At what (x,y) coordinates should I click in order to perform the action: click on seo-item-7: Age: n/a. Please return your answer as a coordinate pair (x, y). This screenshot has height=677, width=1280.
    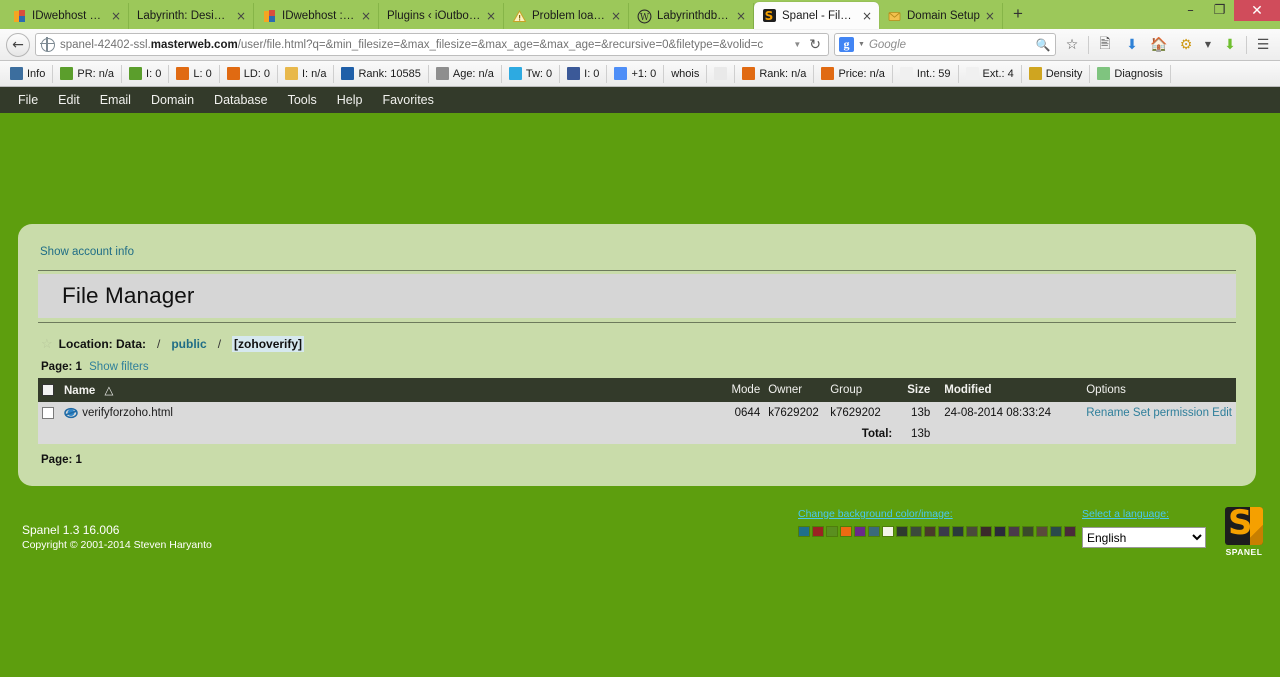
    Looking at the image, I should click on (465, 73).